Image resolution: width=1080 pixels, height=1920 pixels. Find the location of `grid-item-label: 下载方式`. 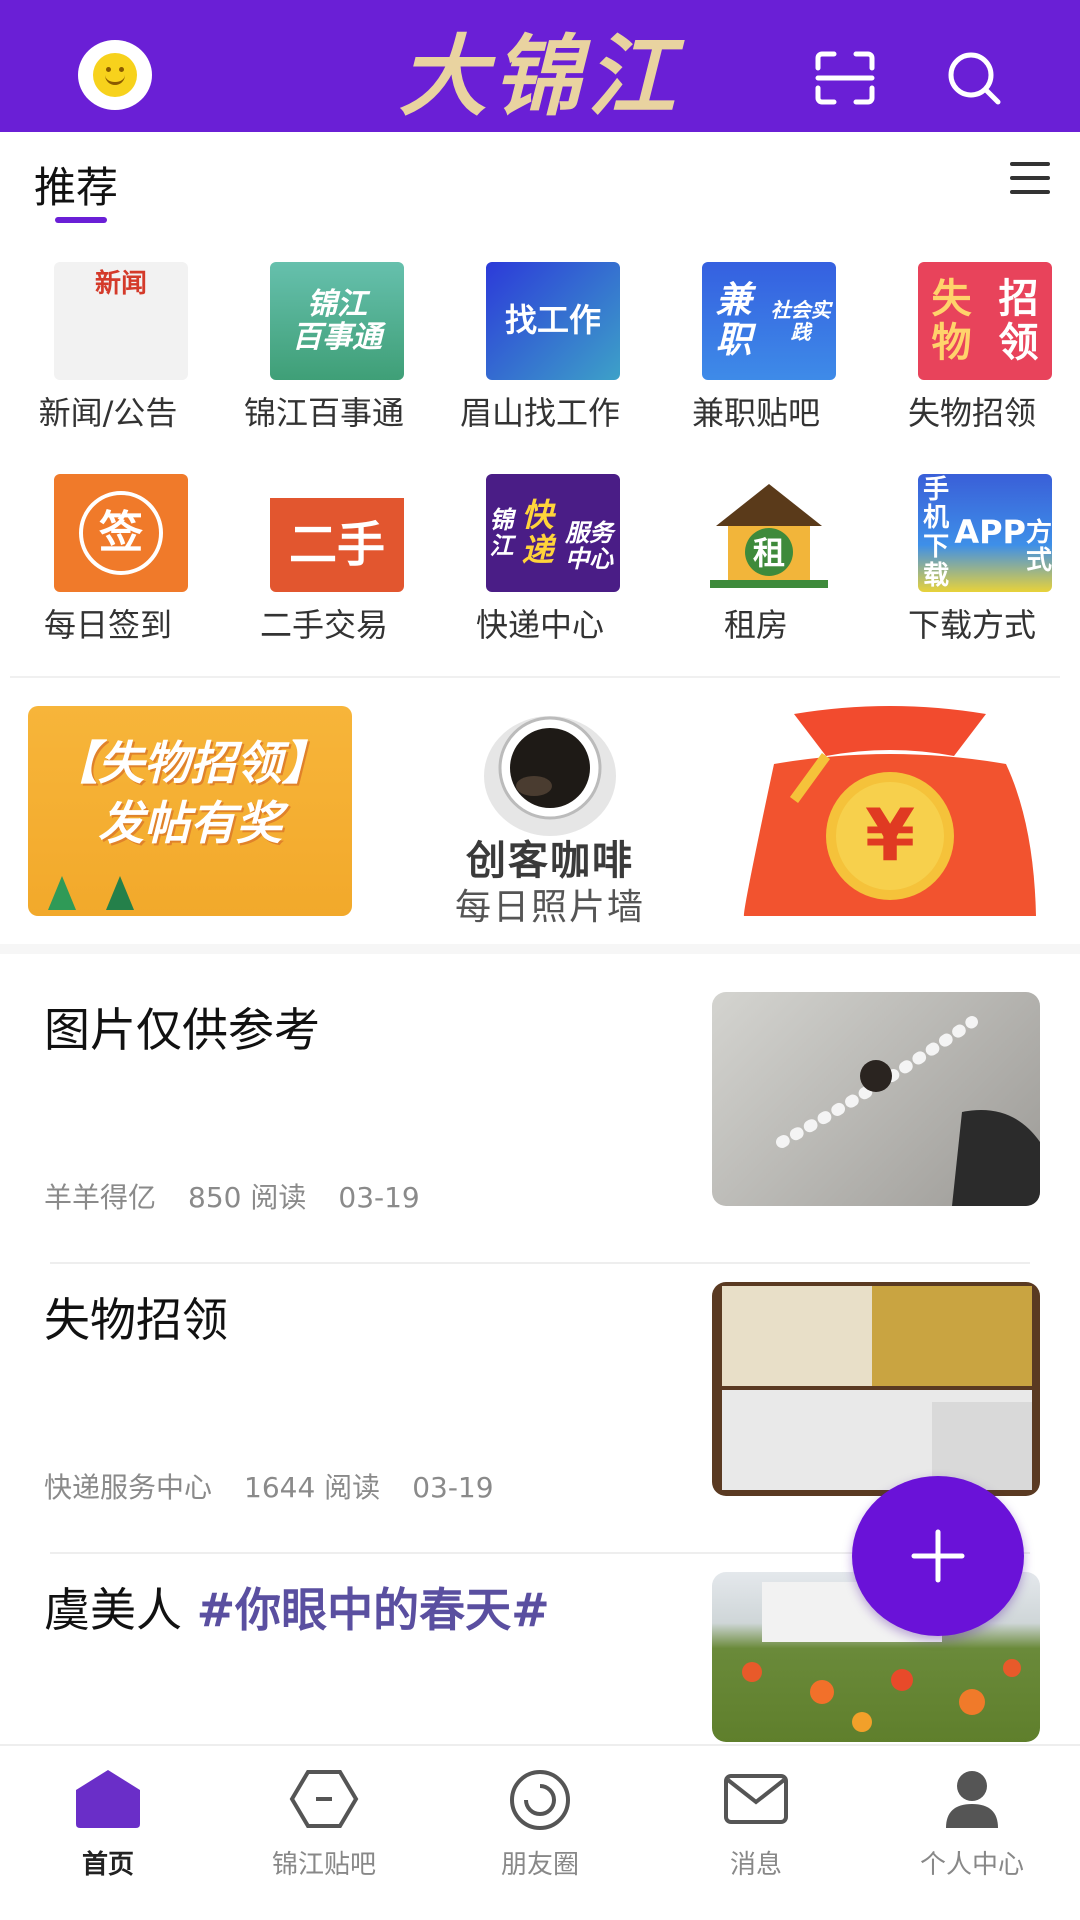

grid-item-label: 下载方式 is located at coordinates (971, 625).